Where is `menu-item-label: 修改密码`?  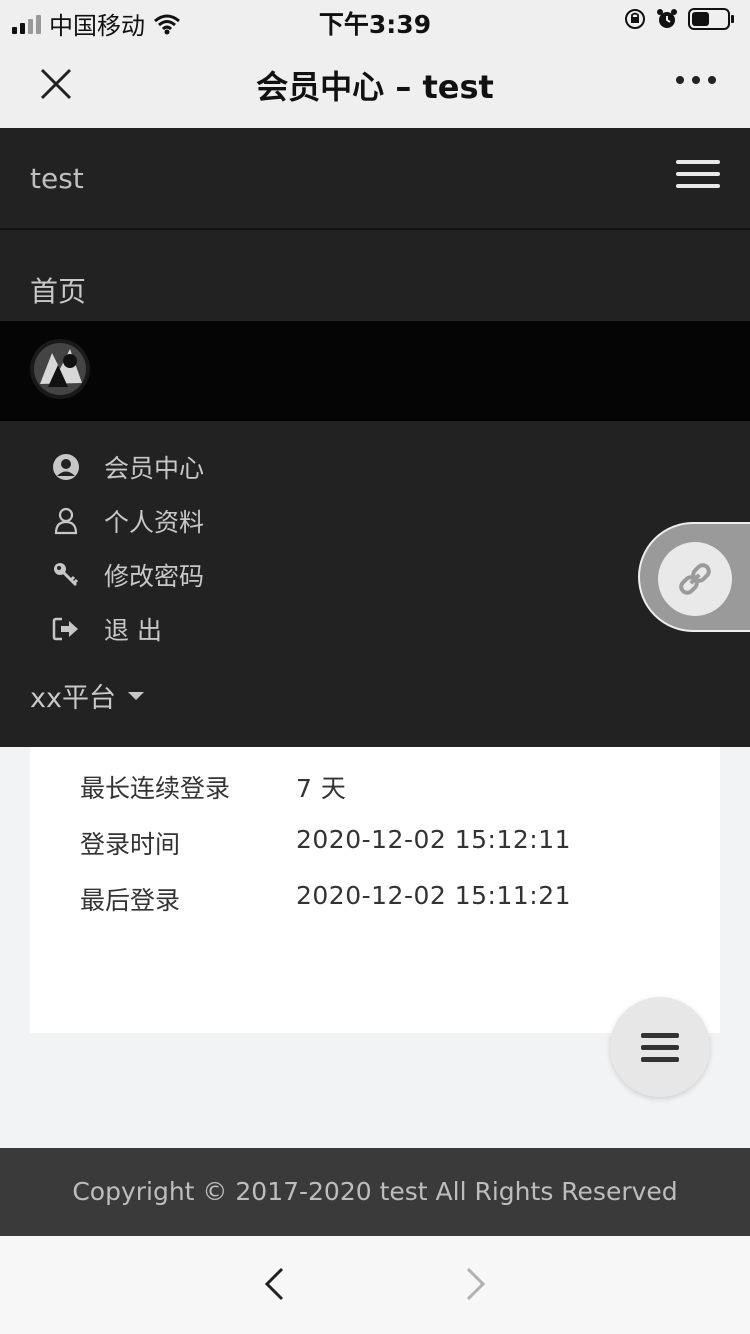 menu-item-label: 修改密码 is located at coordinates (154, 576).